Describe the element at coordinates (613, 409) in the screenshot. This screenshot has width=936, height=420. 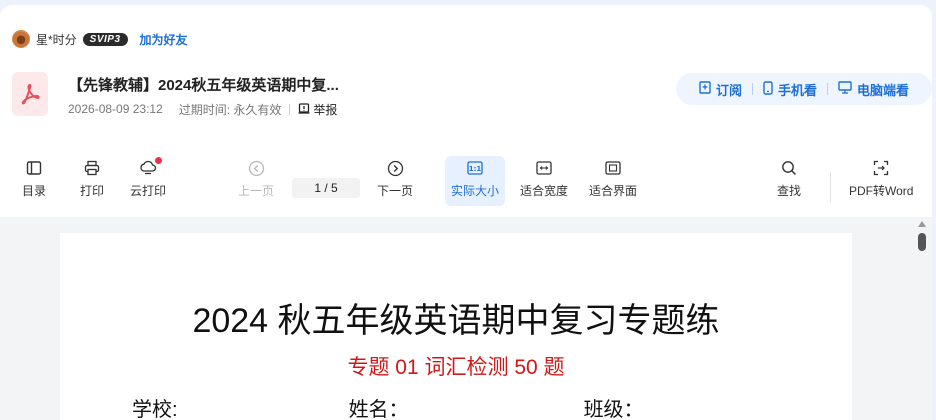
I see `class-label: 班级：` at that location.